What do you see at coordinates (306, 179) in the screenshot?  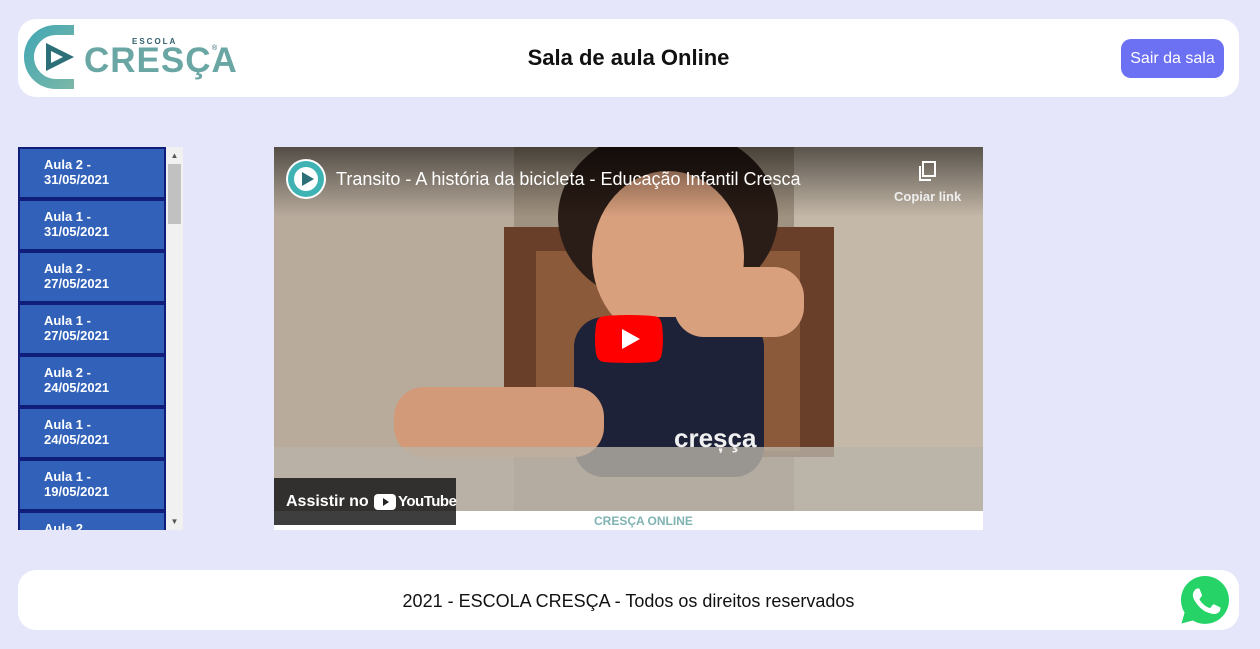 I see `channel-avatar-icon` at bounding box center [306, 179].